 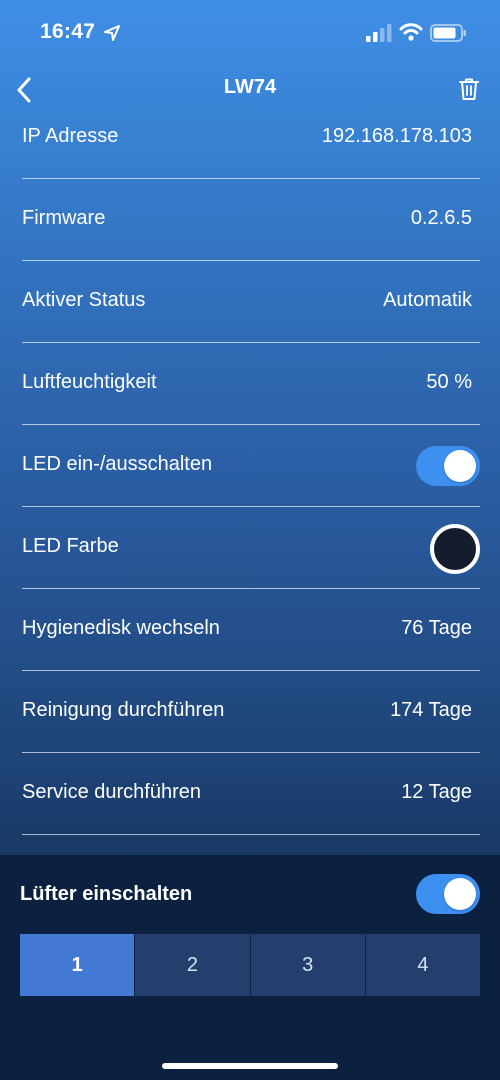 I want to click on location-arrow-icon, so click(x=112, y=33).